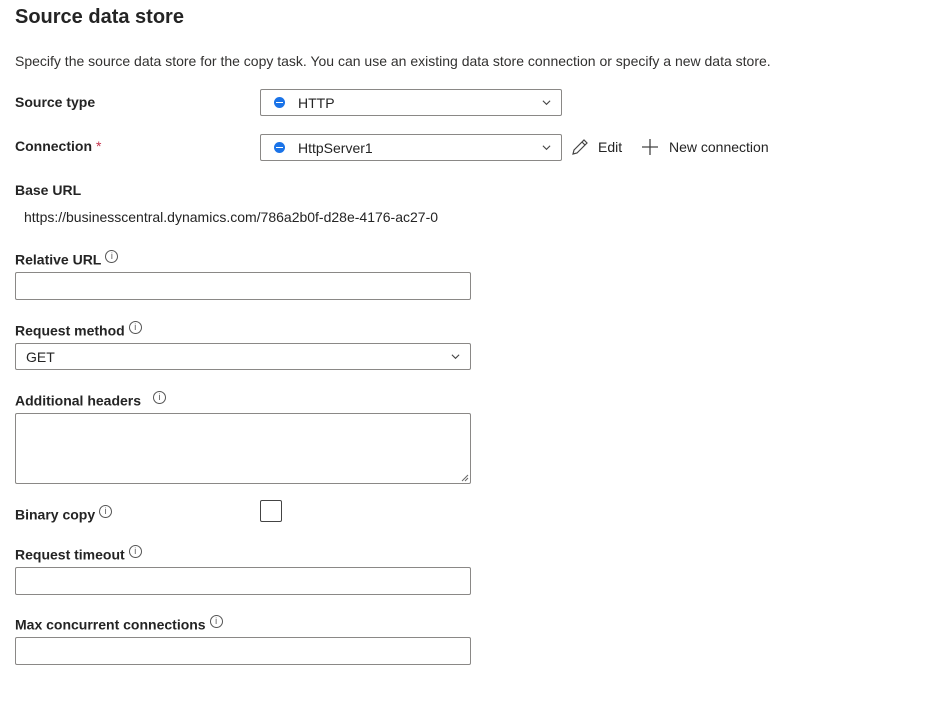 The image size is (945, 711). What do you see at coordinates (271, 511) in the screenshot?
I see `binary-copy-checkbox` at bounding box center [271, 511].